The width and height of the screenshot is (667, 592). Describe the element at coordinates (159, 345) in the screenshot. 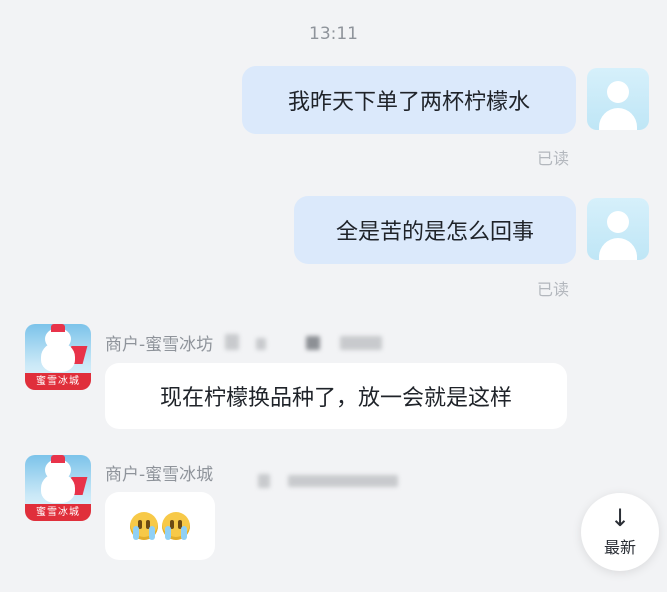

I see `sender-name: 商户-蜜雪冰坊` at that location.